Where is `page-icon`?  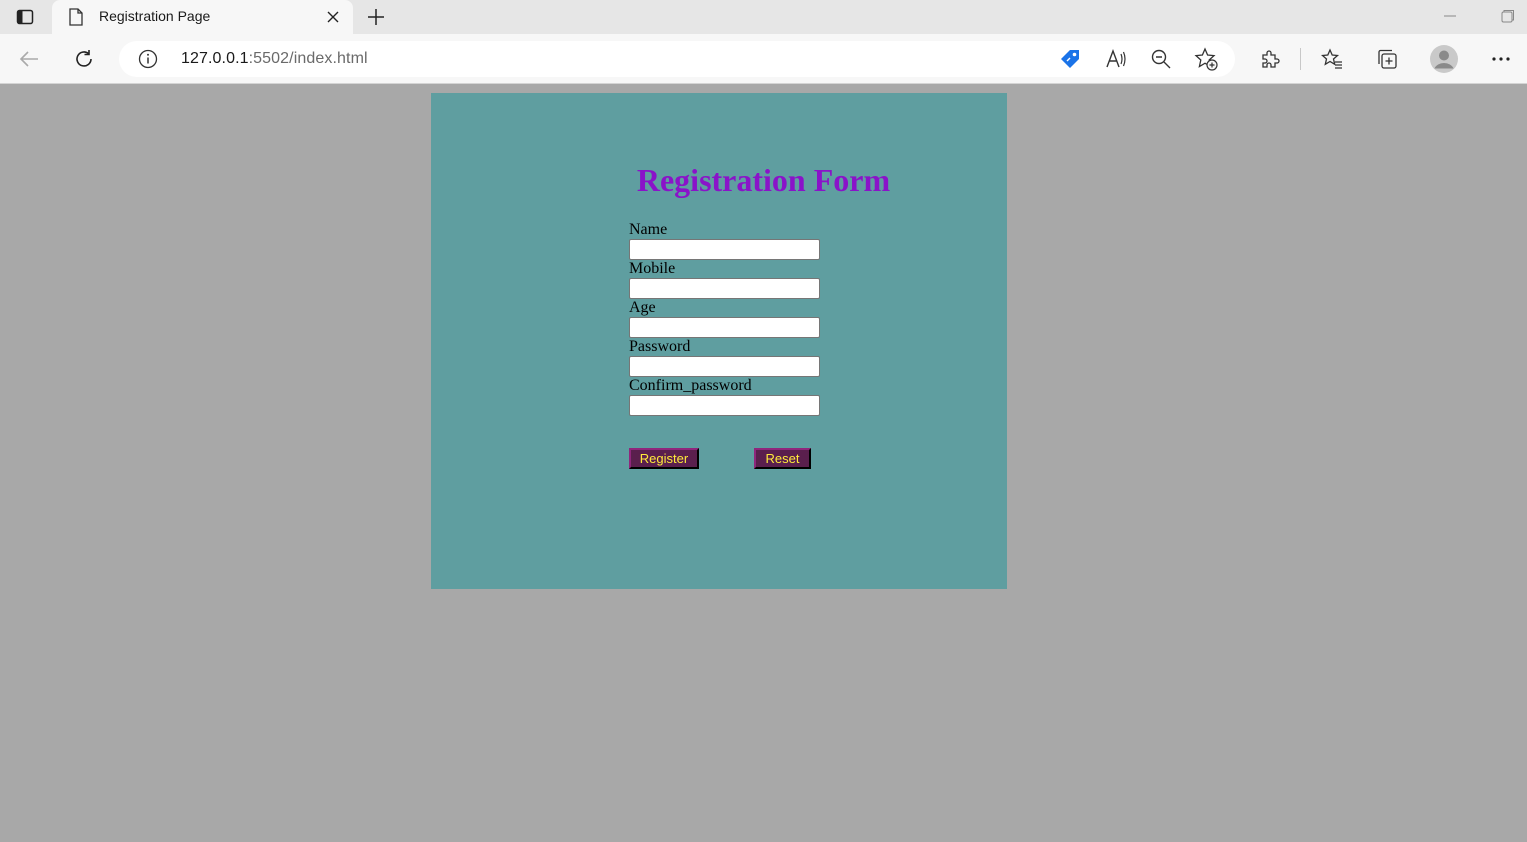 page-icon is located at coordinates (76, 19).